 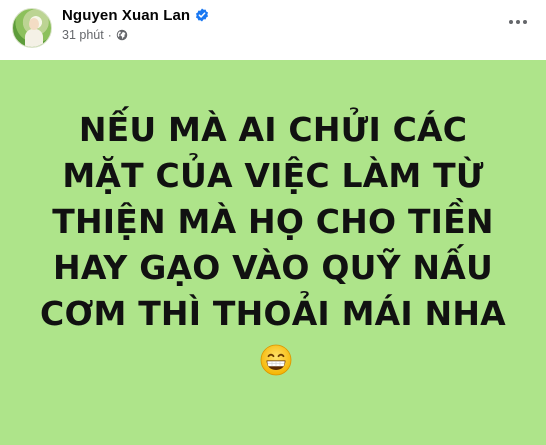 I want to click on more-options-button, so click(x=518, y=22).